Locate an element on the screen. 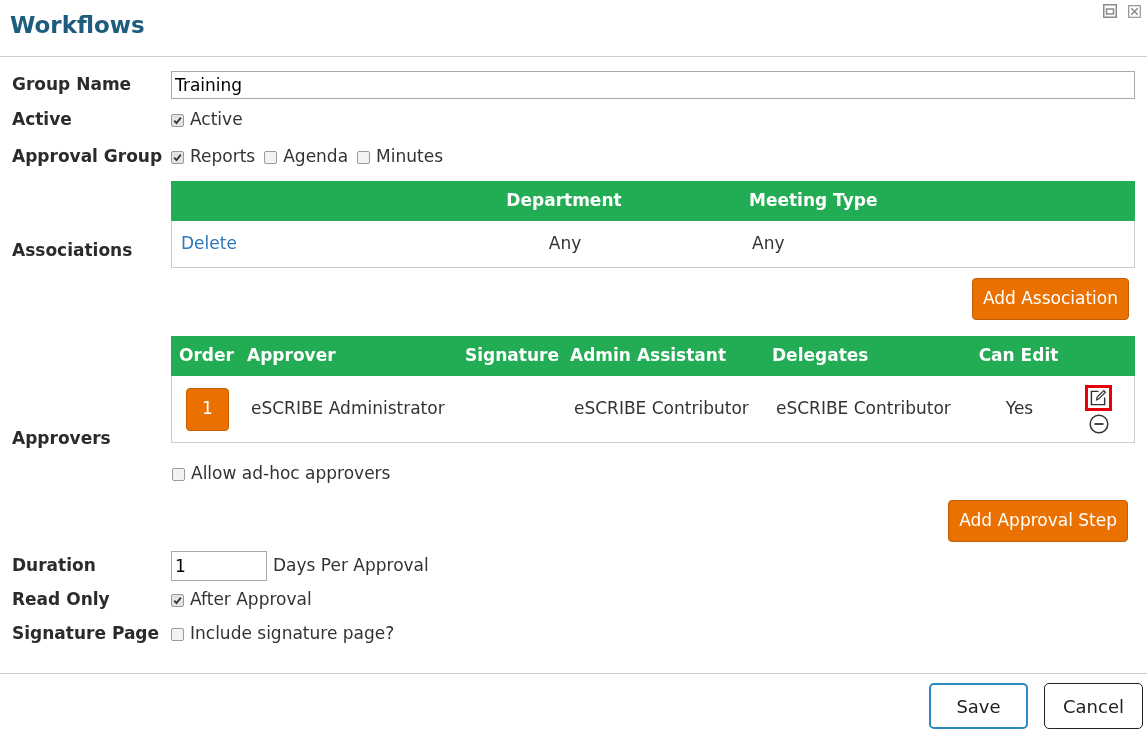 The width and height of the screenshot is (1147, 734). restore-icon is located at coordinates (1110, 11).